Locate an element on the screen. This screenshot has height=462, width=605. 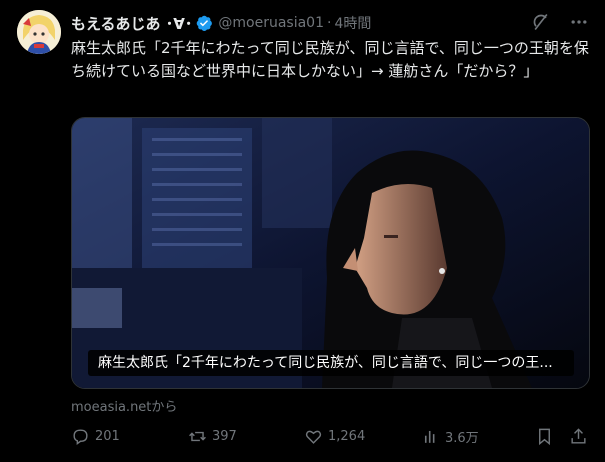
avatar is located at coordinates (39, 32).